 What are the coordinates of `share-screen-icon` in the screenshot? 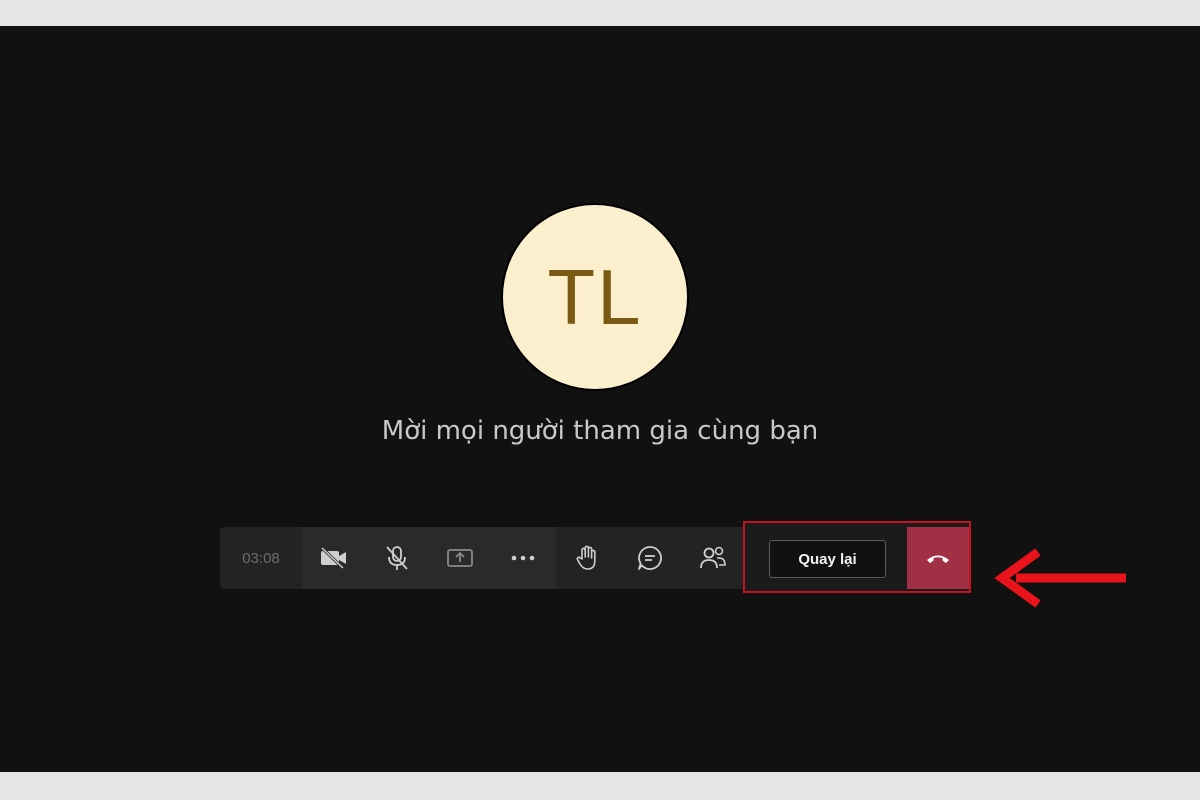 It's located at (459, 558).